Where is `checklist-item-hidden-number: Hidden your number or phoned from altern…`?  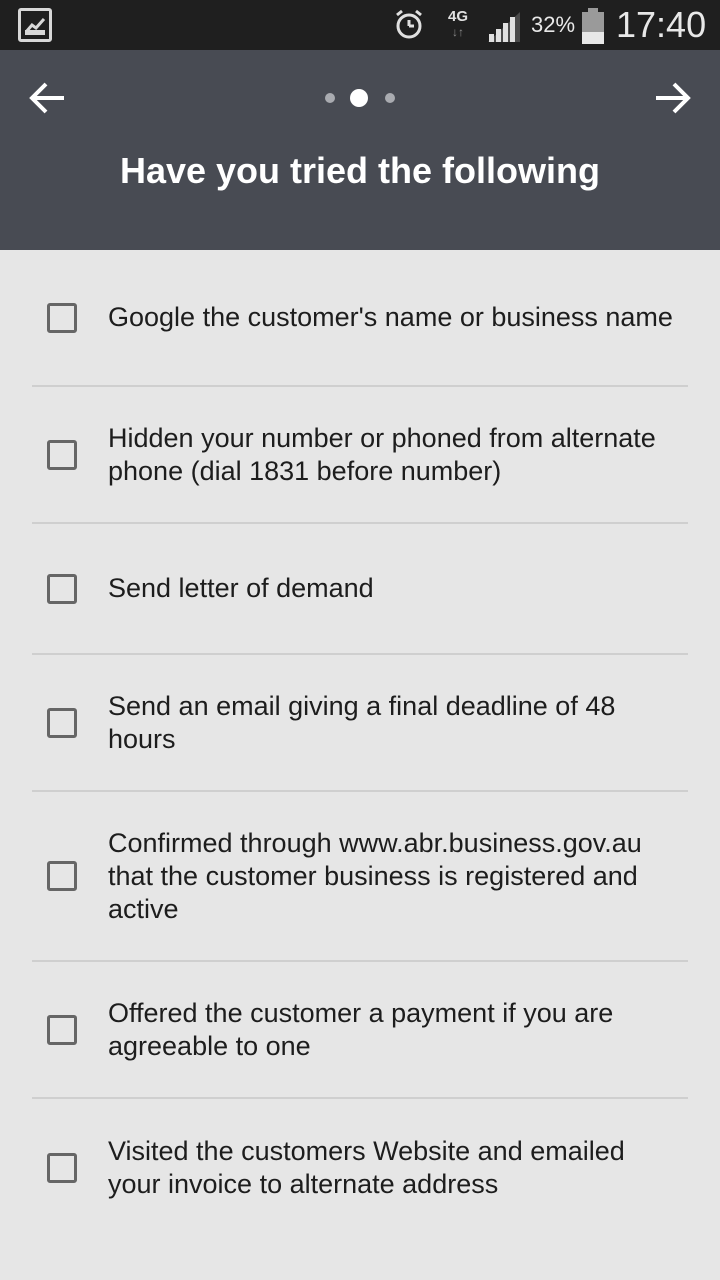 checklist-item-hidden-number: Hidden your number or phoned from altern… is located at coordinates (360, 455).